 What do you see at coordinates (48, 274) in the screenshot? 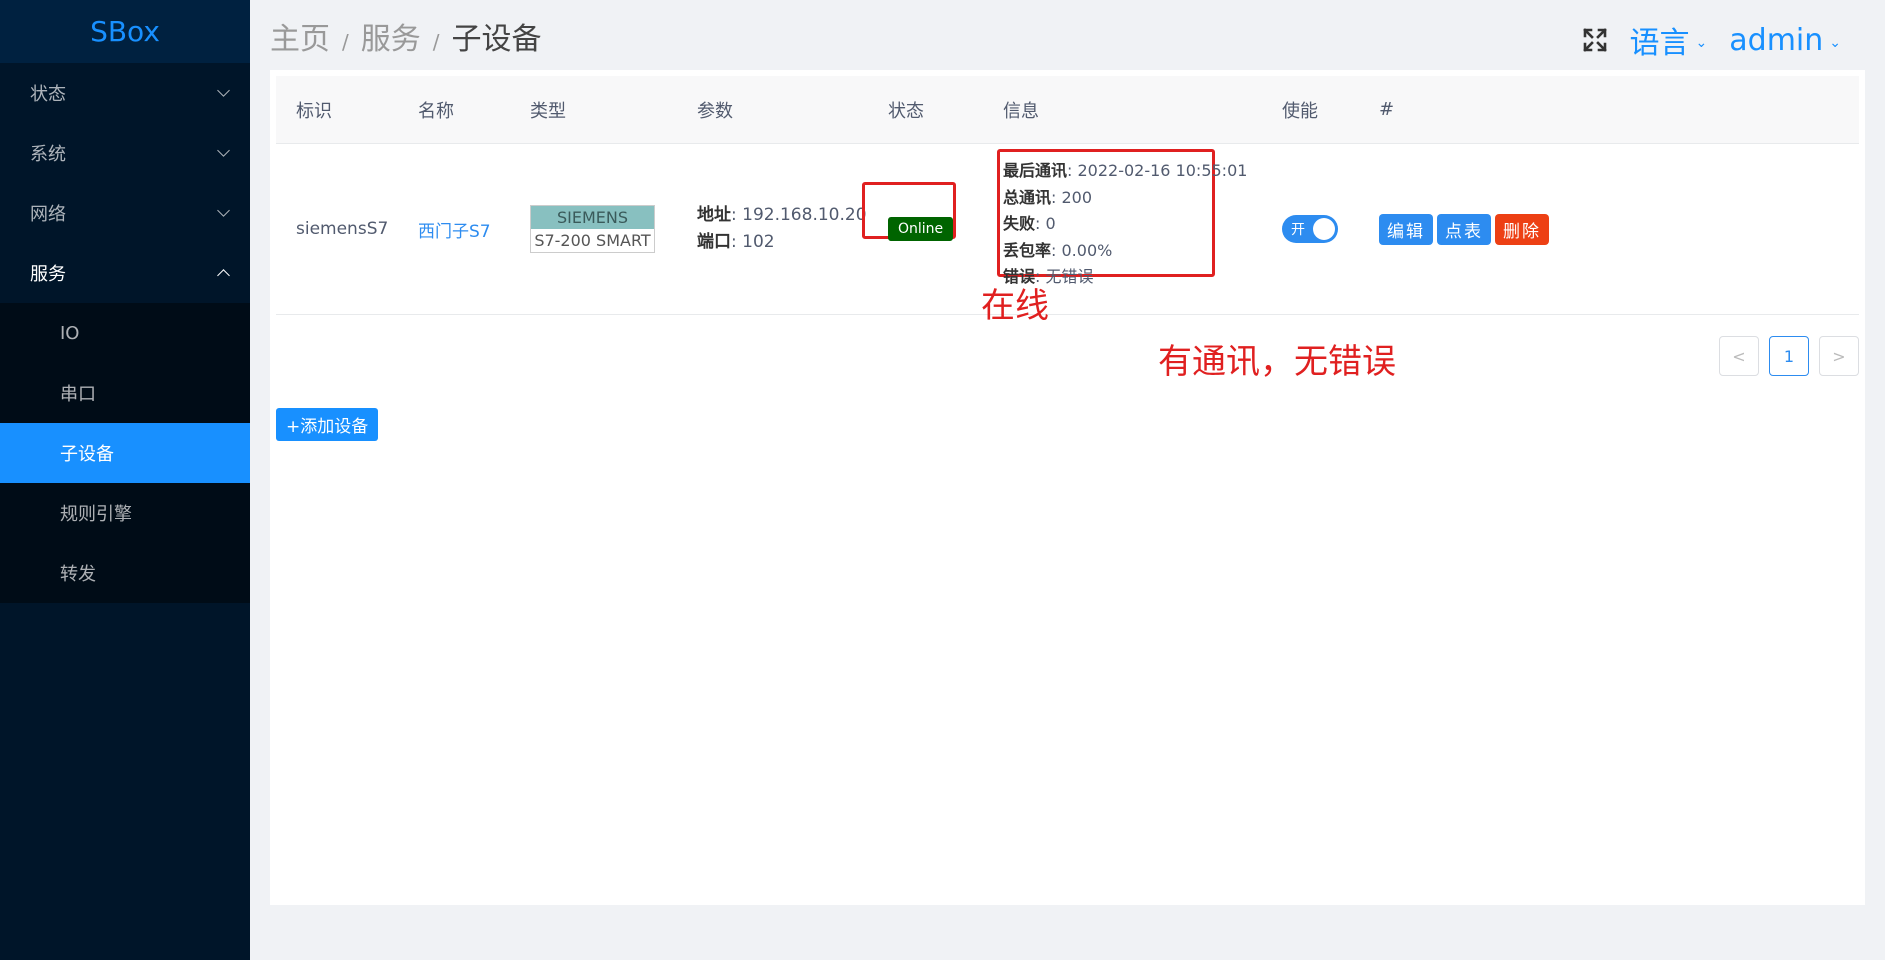
I see `menu-label: 服务` at bounding box center [48, 274].